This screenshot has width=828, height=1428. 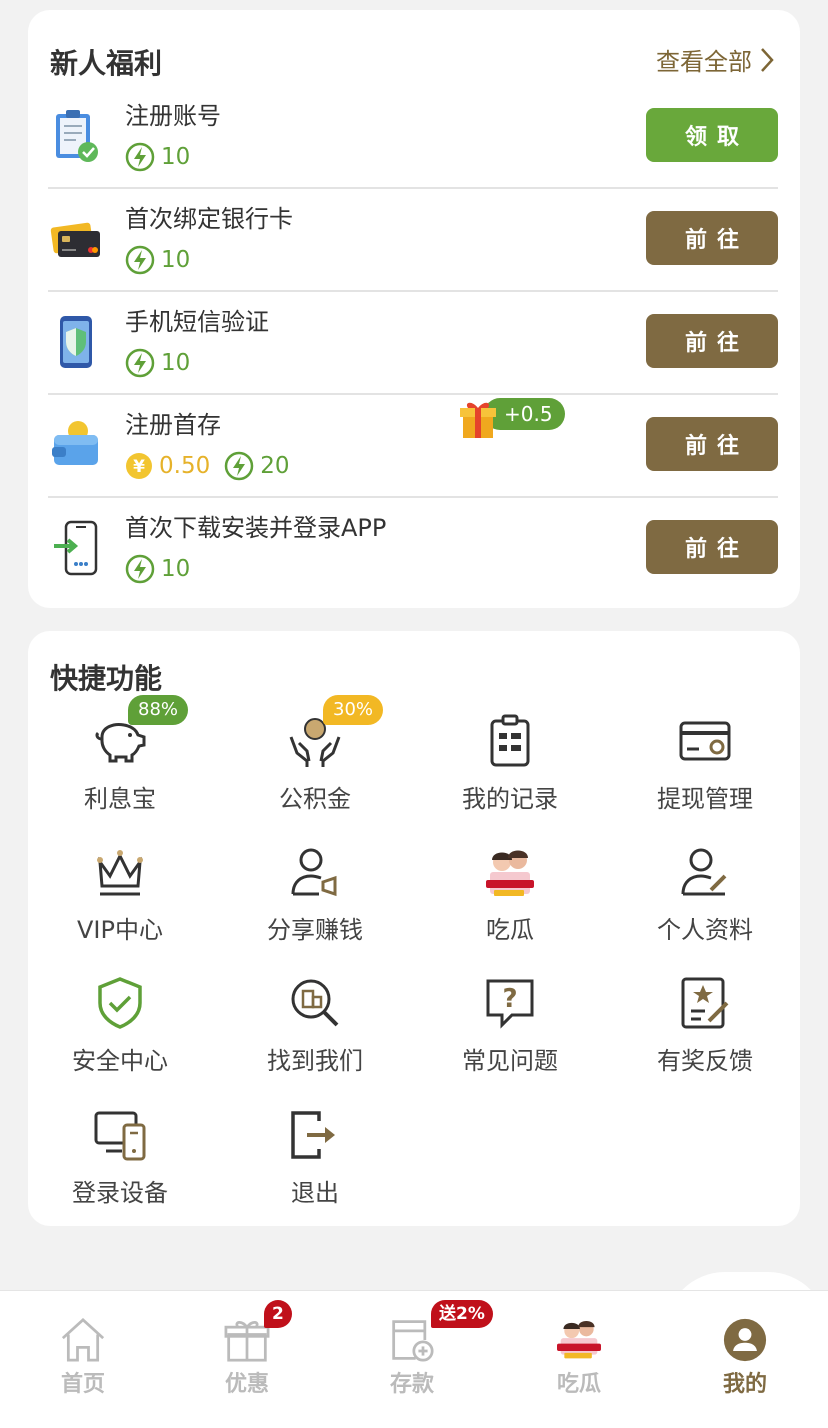 I want to click on nav-deposit: 存款 送2%, so click(x=425, y=1349).